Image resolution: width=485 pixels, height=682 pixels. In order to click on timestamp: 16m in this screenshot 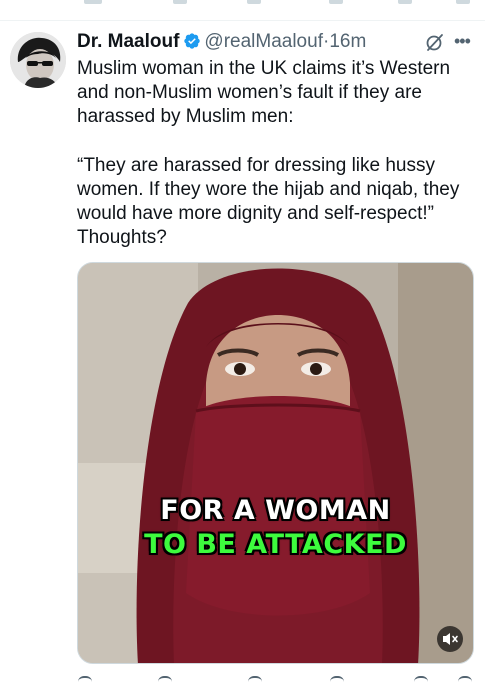, I will do `click(347, 41)`.